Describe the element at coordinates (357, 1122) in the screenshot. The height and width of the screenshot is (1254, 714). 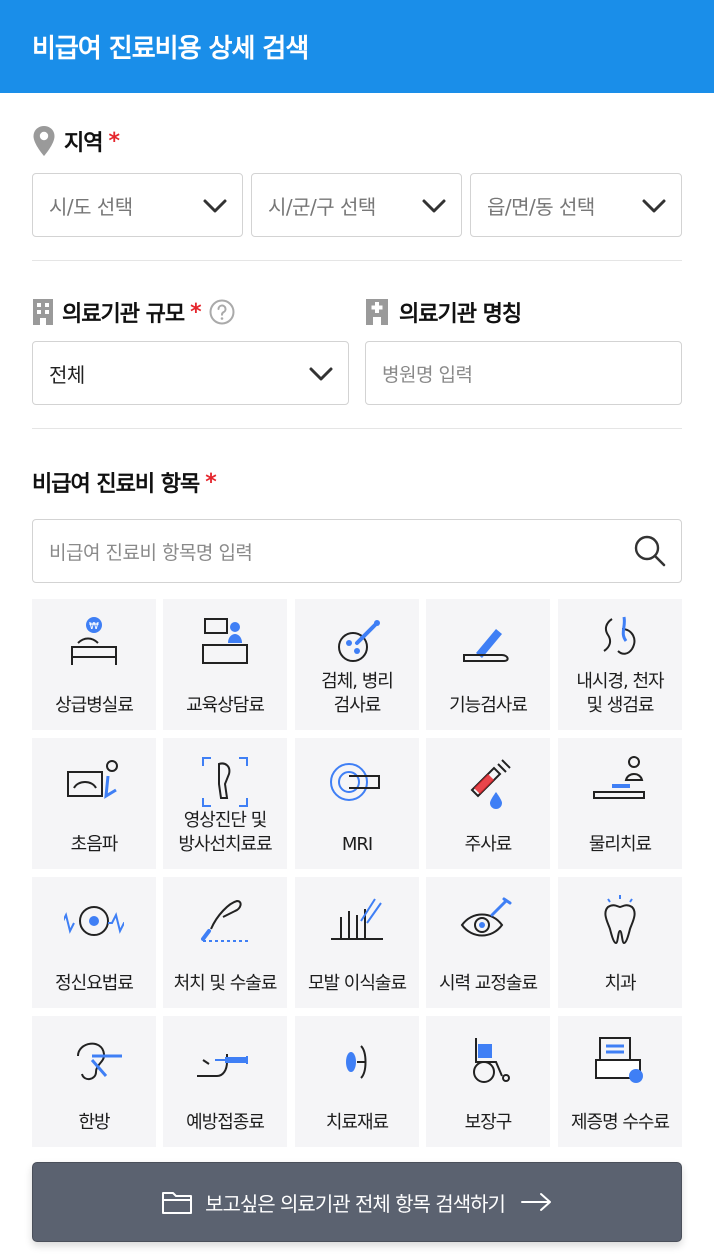
I see `tile-label: 치료재료` at that location.